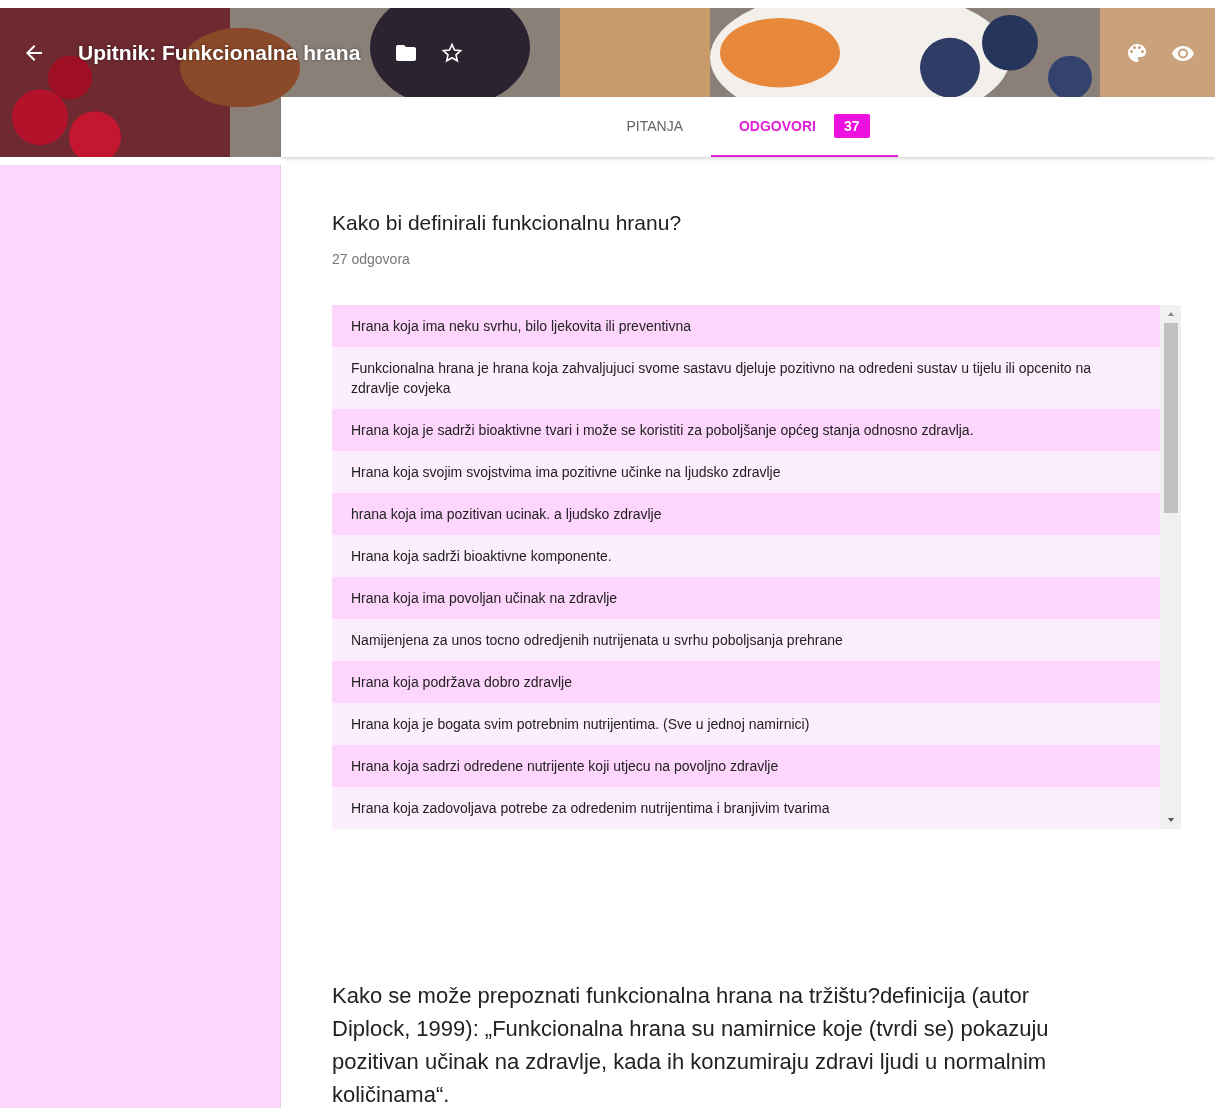  I want to click on response-row: Hrana koja je sadrži bioaktivne tvari i može se koristiti za poboljšanje općeg stanja odnosno zdravlja., so click(746, 430).